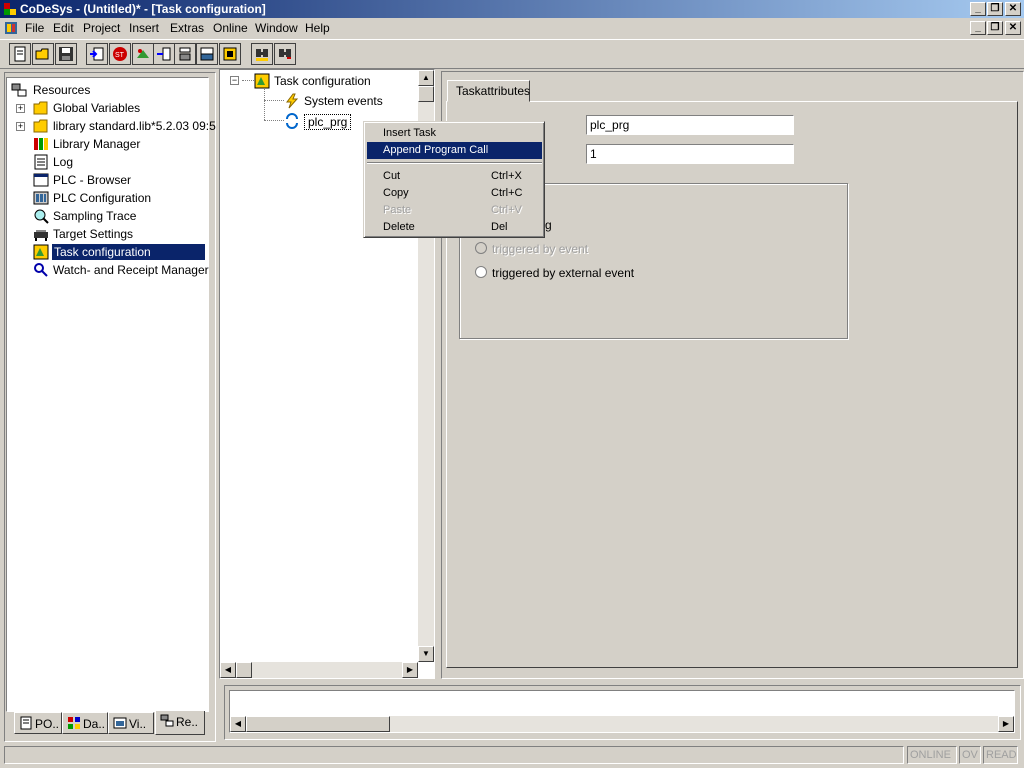  I want to click on tree-item-plc-configuration: PLC Configuration, so click(118, 198).